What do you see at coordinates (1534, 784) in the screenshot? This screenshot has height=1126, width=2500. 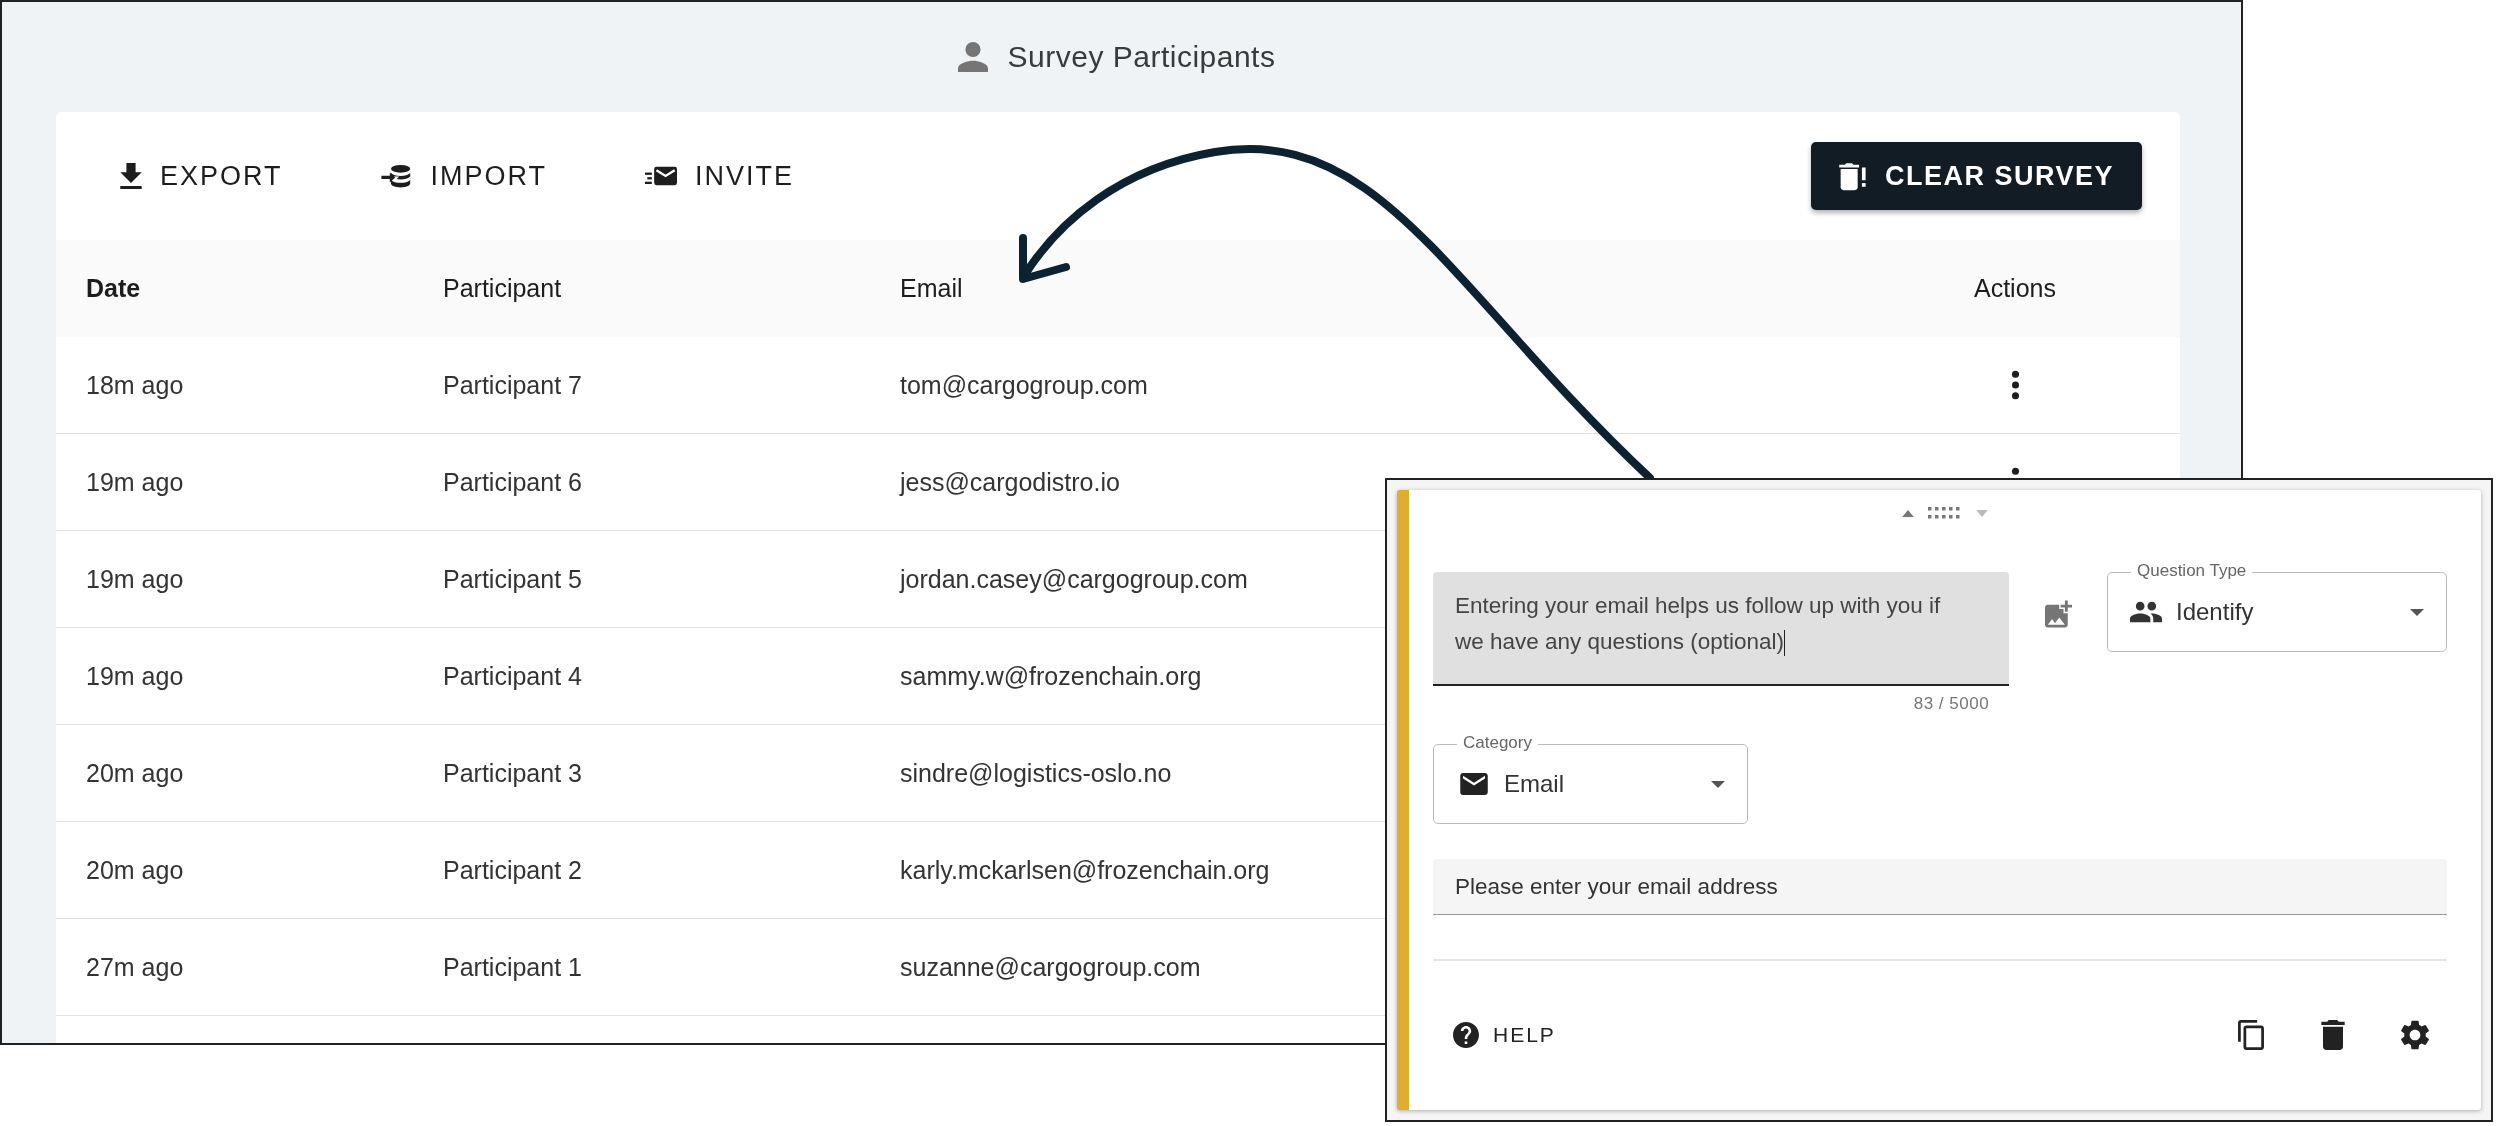 I see `select-value: Email` at bounding box center [1534, 784].